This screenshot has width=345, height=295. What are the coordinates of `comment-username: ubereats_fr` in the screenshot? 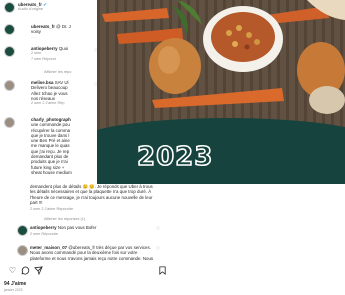 It's located at (43, 26).